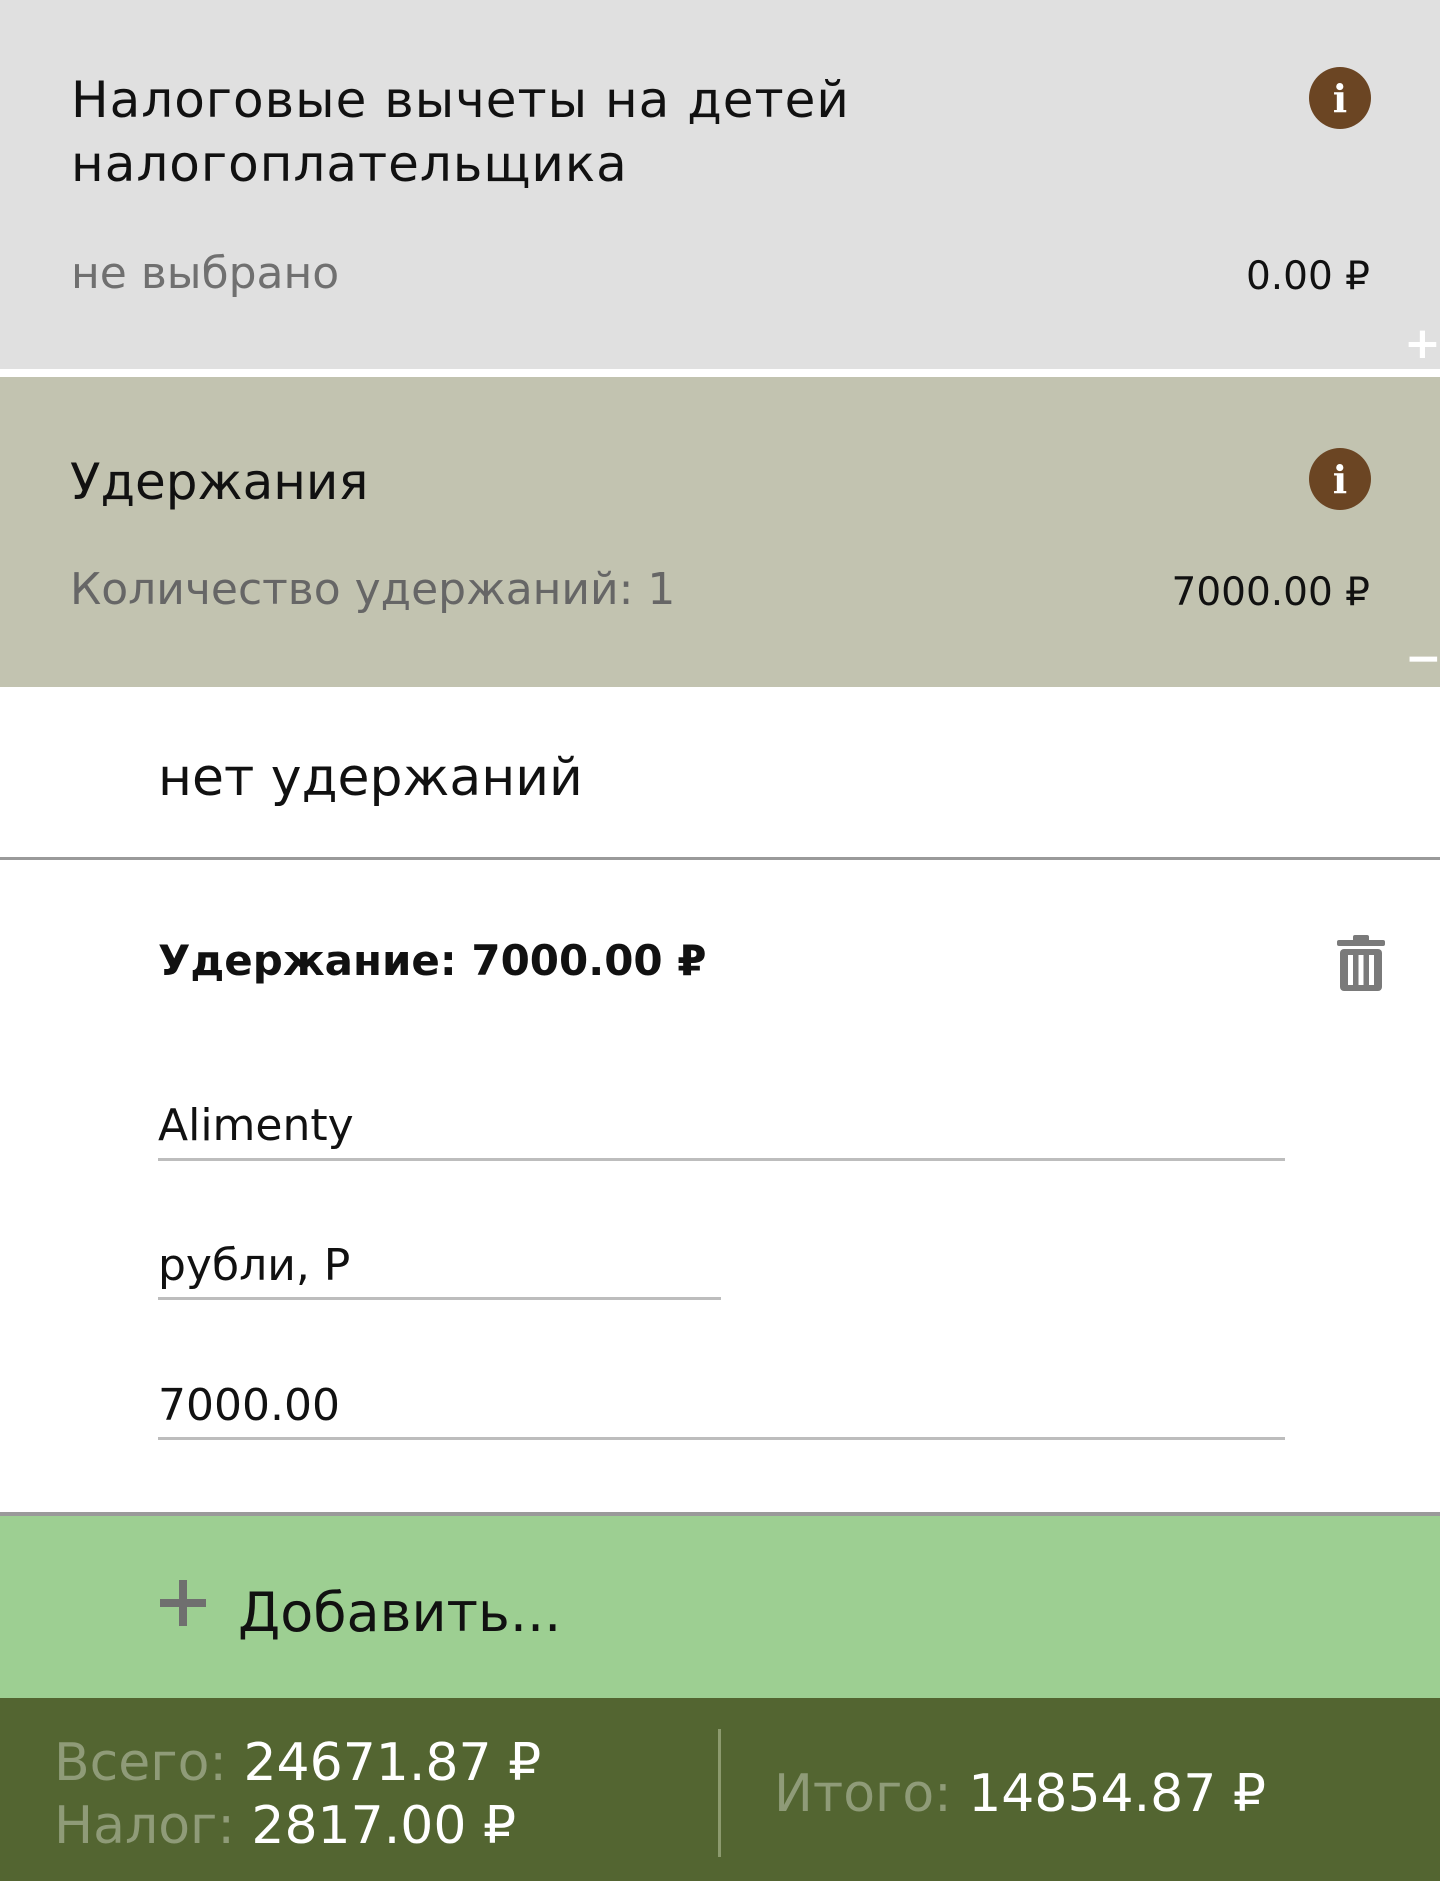 The height and width of the screenshot is (1881, 1440). I want to click on expand-icon: +, so click(1422, 344).